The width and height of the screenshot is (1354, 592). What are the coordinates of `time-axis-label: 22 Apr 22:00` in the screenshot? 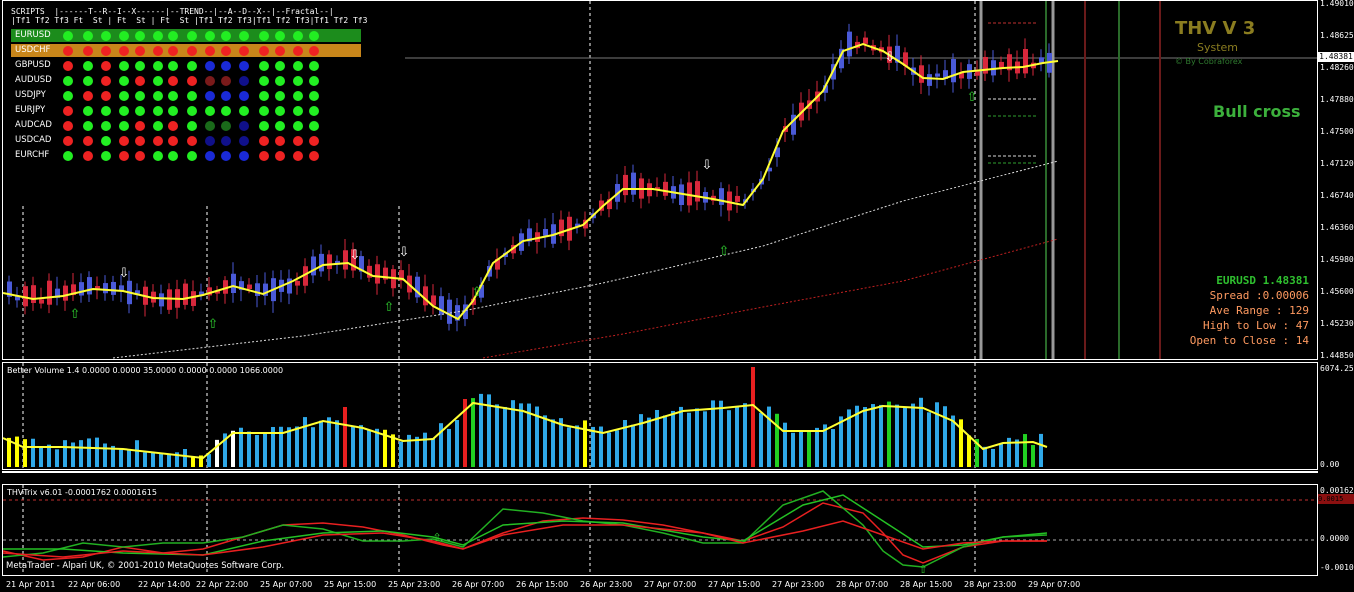 It's located at (222, 584).